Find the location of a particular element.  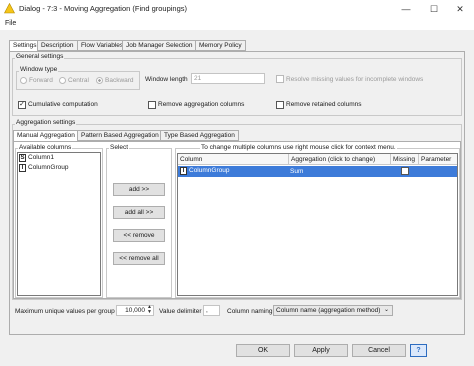

minimize-button: — is located at coordinates (406, 9).